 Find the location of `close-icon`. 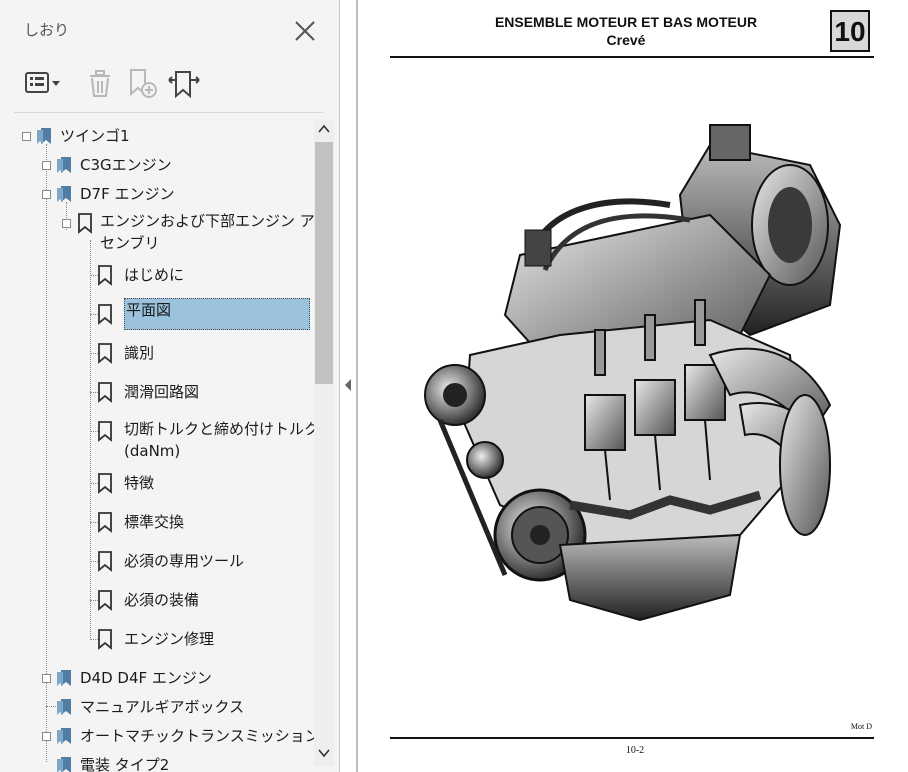

close-icon is located at coordinates (305, 31).